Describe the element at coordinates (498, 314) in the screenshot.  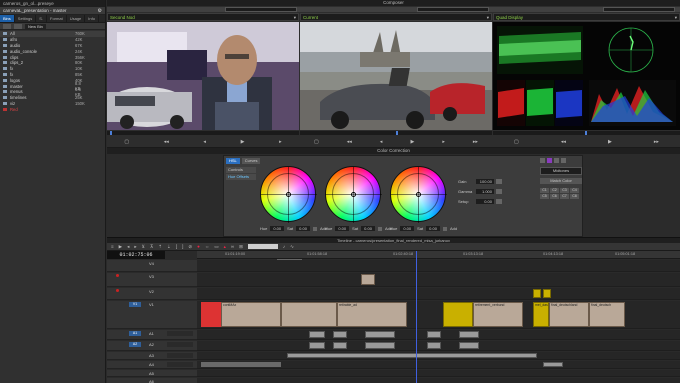
I see `clip: retirement_verbund` at that location.